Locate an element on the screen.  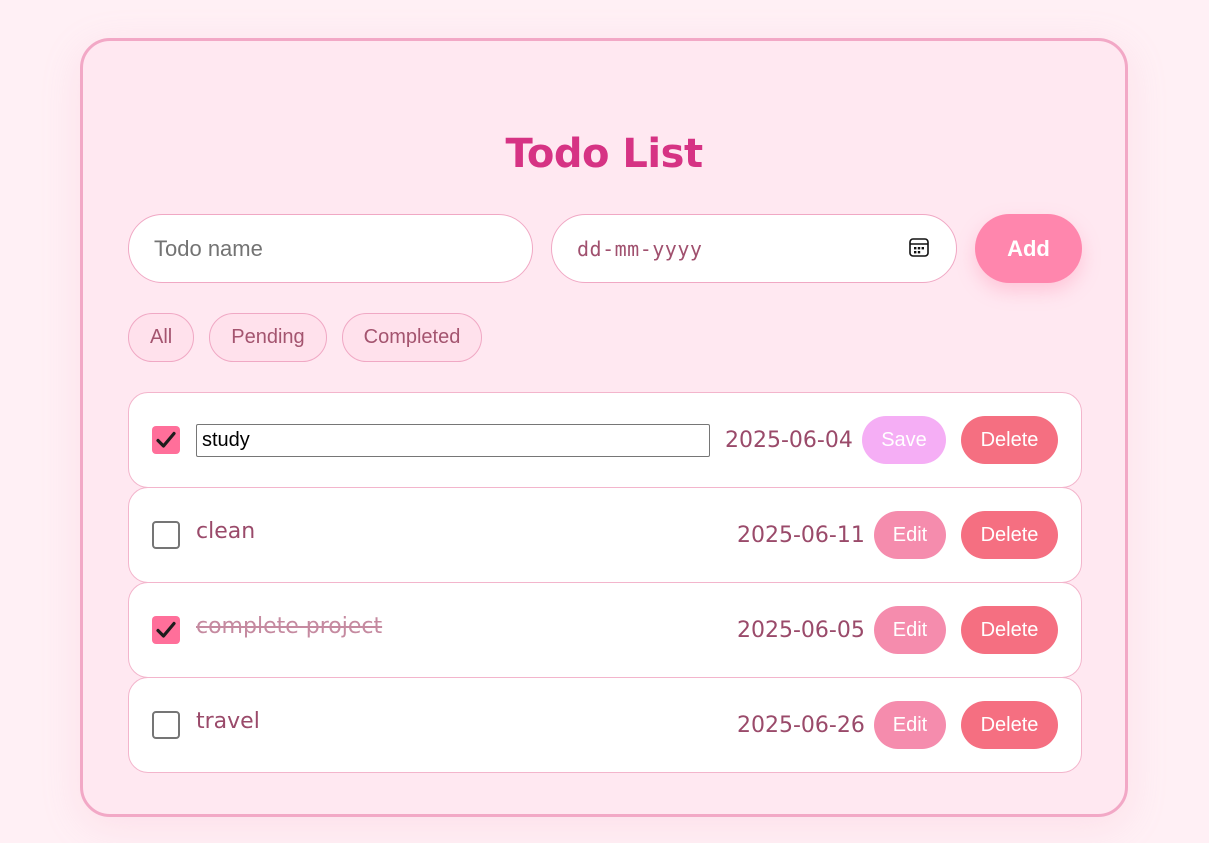
todo-date: 2025-06-04 is located at coordinates (789, 440).